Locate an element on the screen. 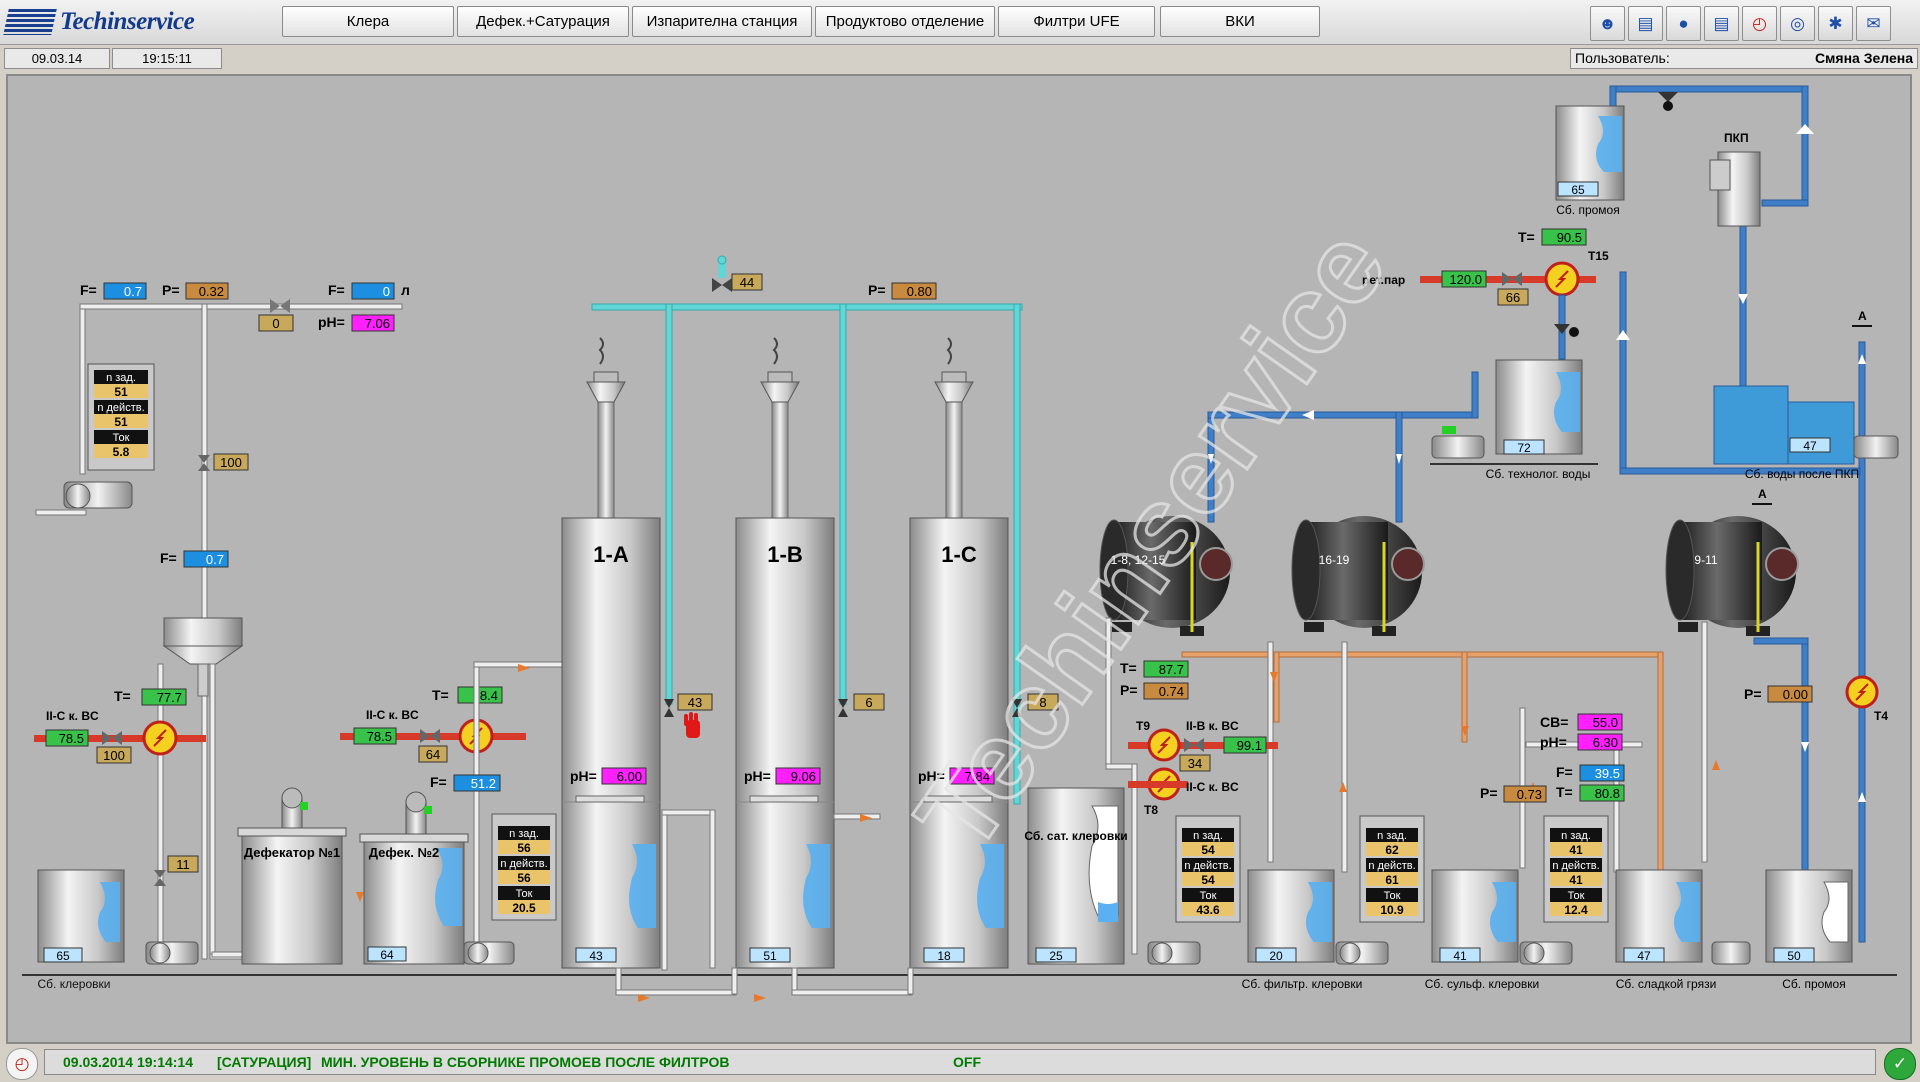  value-sulf-p: 0.73 is located at coordinates (1529, 794).